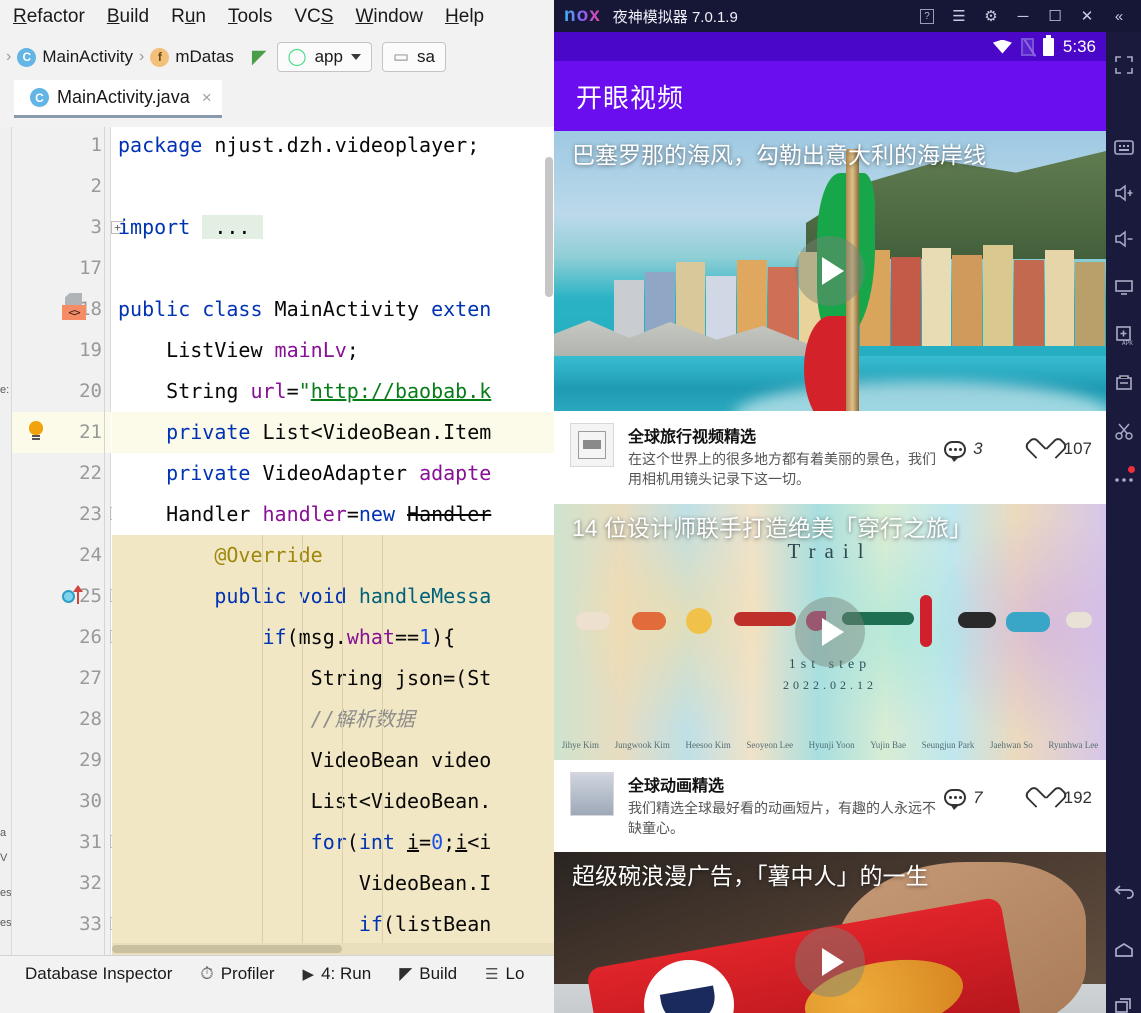 This screenshot has width=1141, height=1013. What do you see at coordinates (36, 432) in the screenshot?
I see `intention-bulb-icon` at bounding box center [36, 432].